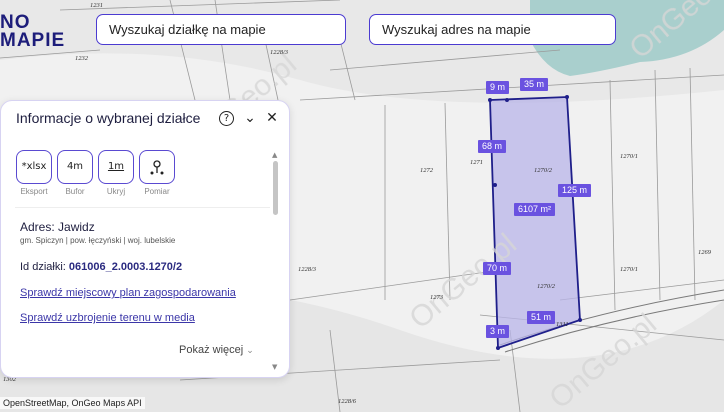 This screenshot has width=724, height=412. I want to click on parcel-search-input: Wyszukaj działkę na mapie, so click(221, 29).